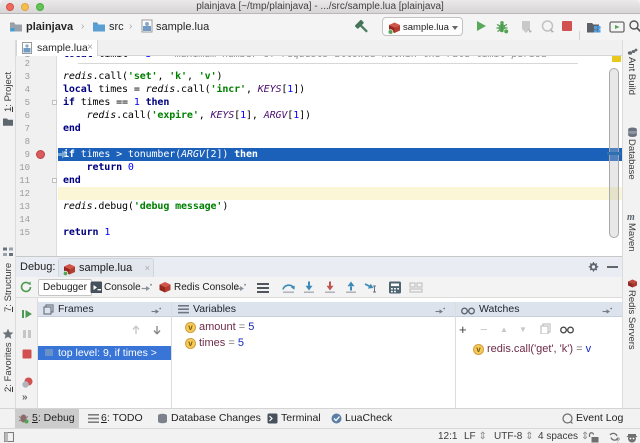  Describe the element at coordinates (147, 268) in the screenshot. I see `close-session-icon: ×` at that location.